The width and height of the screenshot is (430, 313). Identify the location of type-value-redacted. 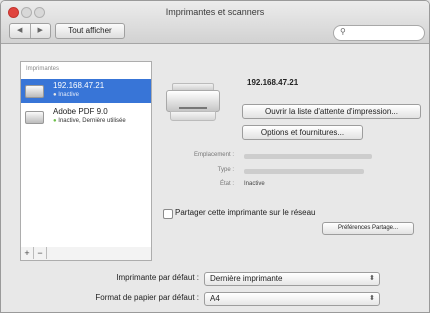
(304, 171).